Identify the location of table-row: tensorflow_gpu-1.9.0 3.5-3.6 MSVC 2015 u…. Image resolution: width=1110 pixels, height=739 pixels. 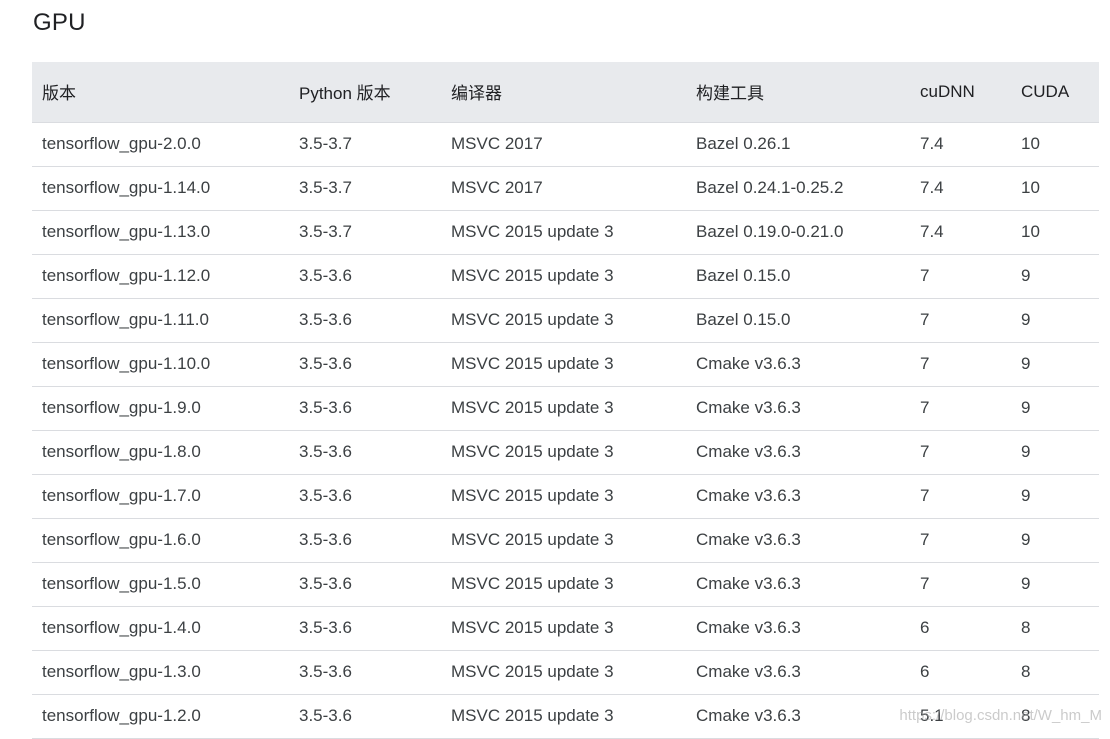
(565, 408).